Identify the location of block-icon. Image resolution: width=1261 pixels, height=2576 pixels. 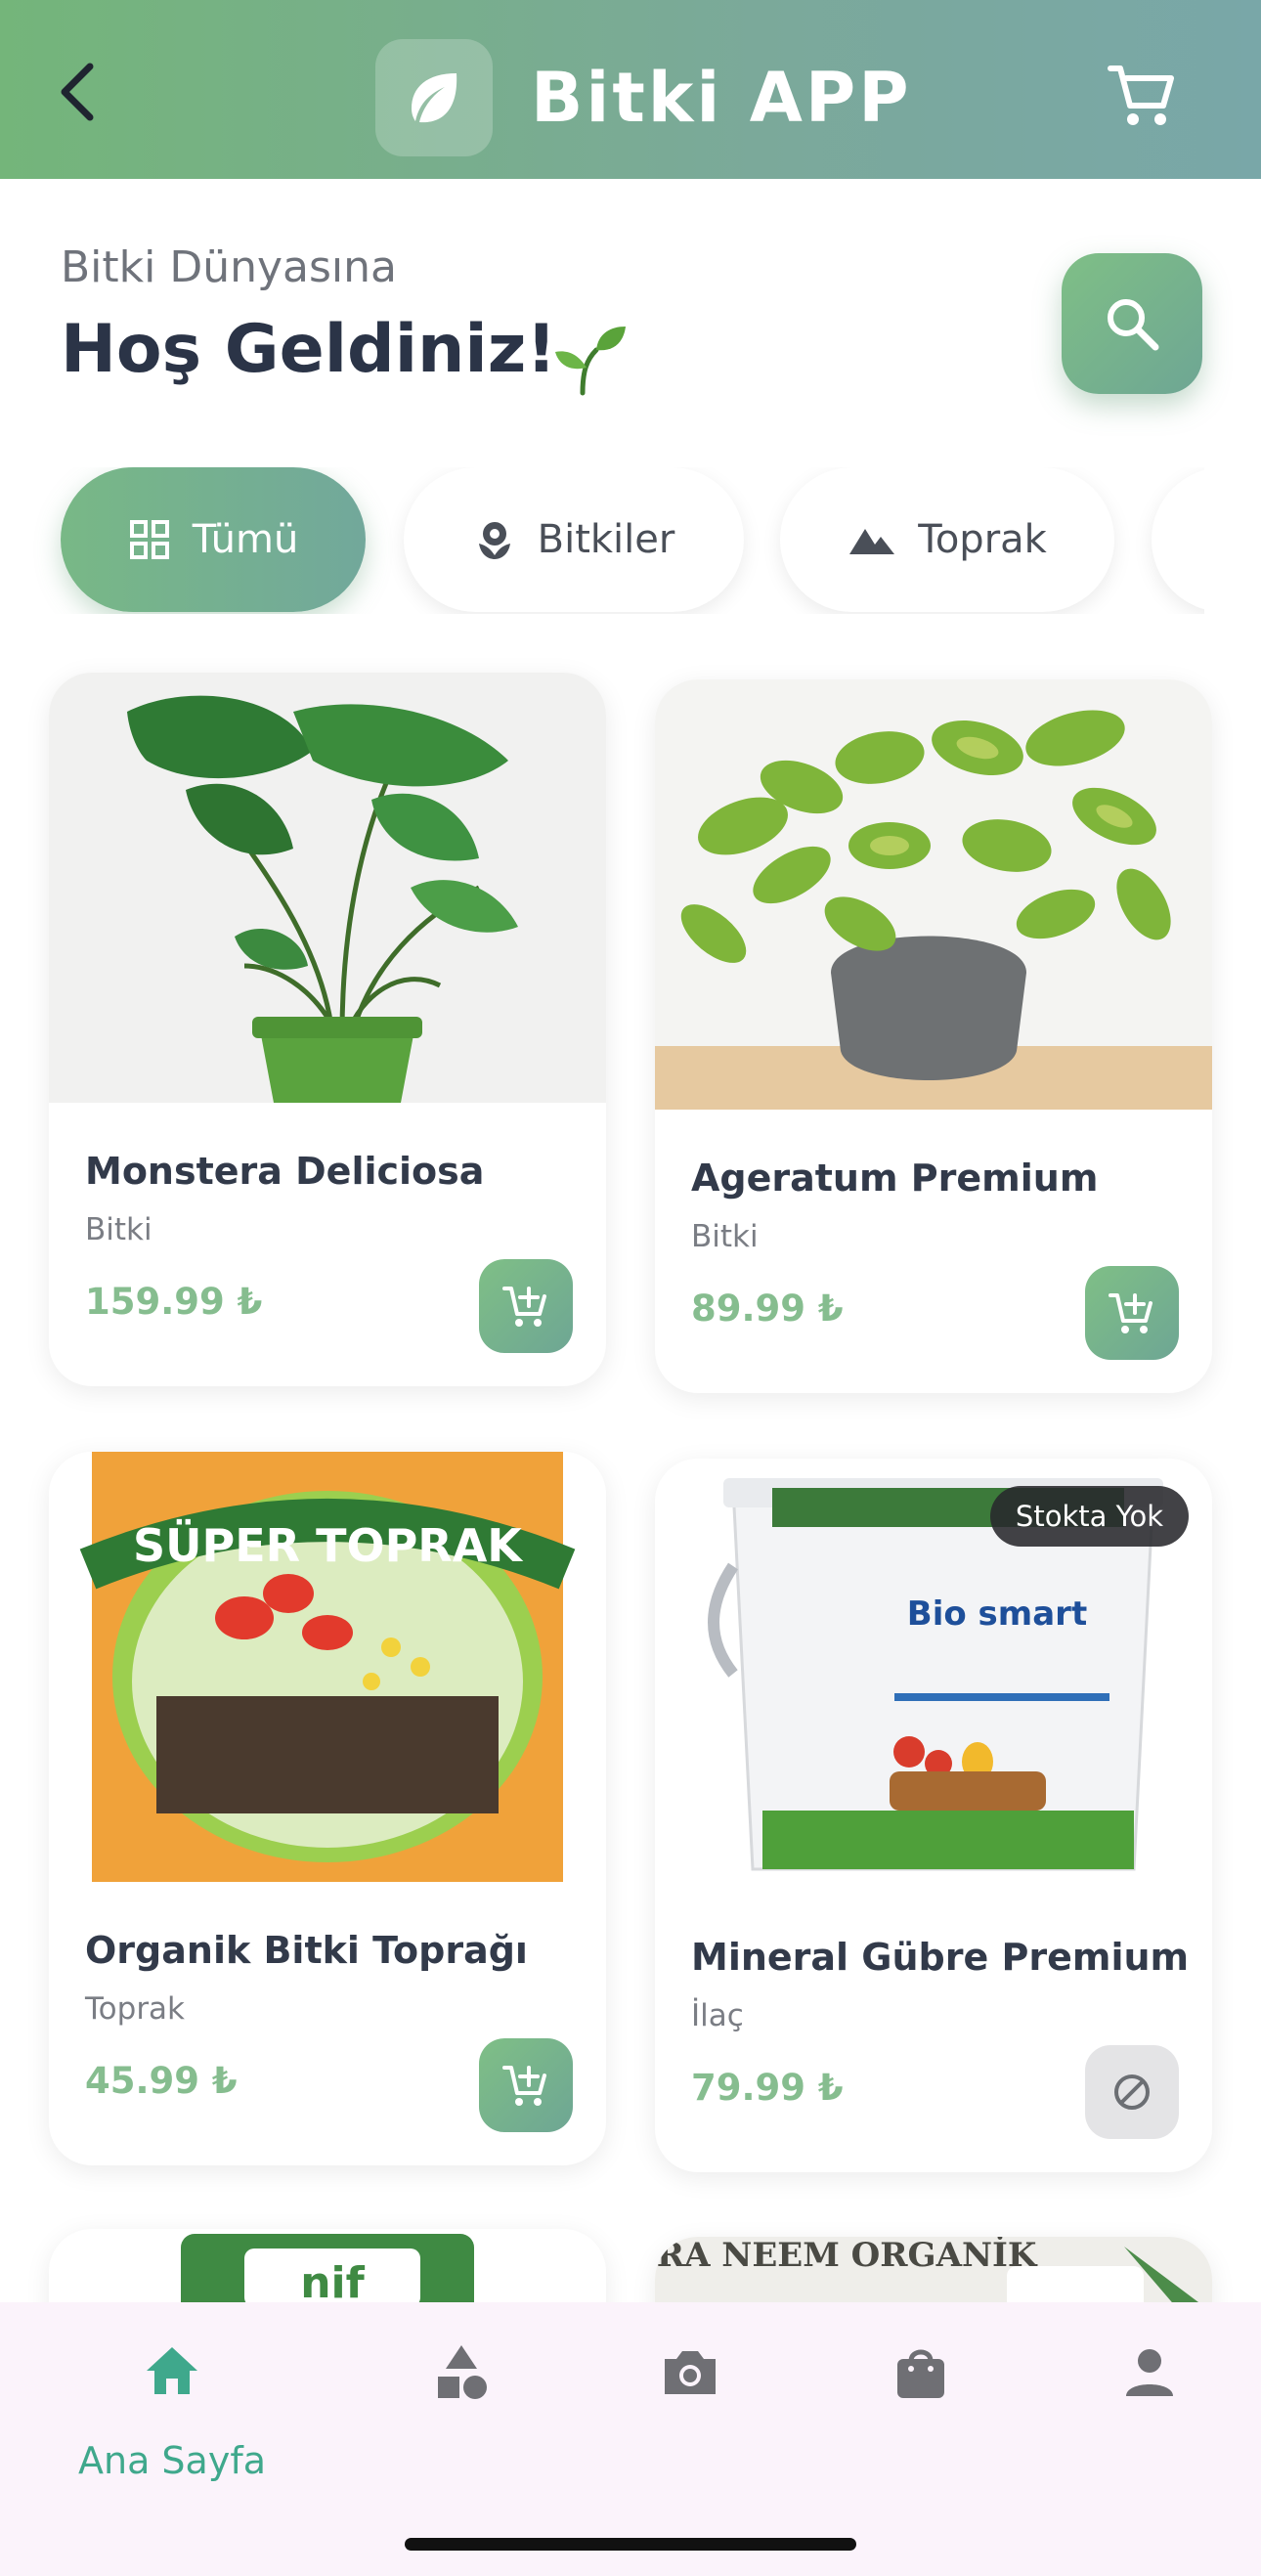
(1132, 2092).